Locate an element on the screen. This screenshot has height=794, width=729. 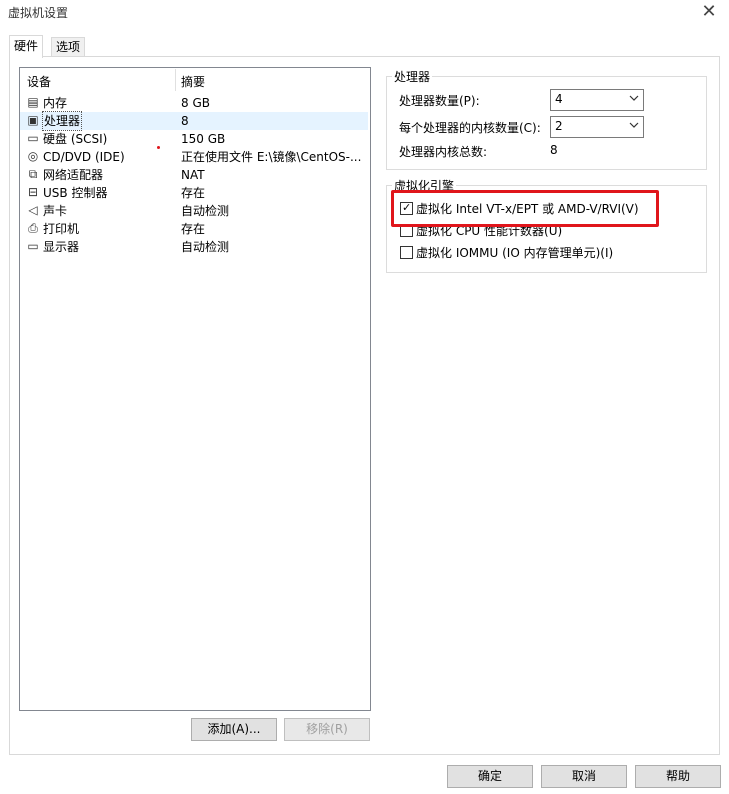
device-name: 显示器 is located at coordinates (61, 247).